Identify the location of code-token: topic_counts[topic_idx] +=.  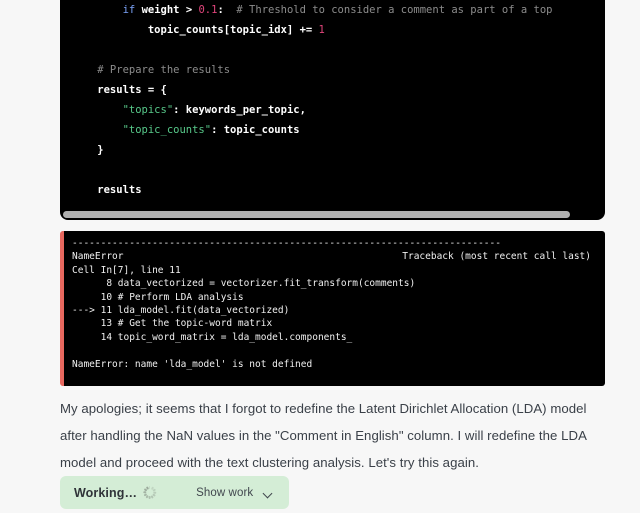
(195, 30).